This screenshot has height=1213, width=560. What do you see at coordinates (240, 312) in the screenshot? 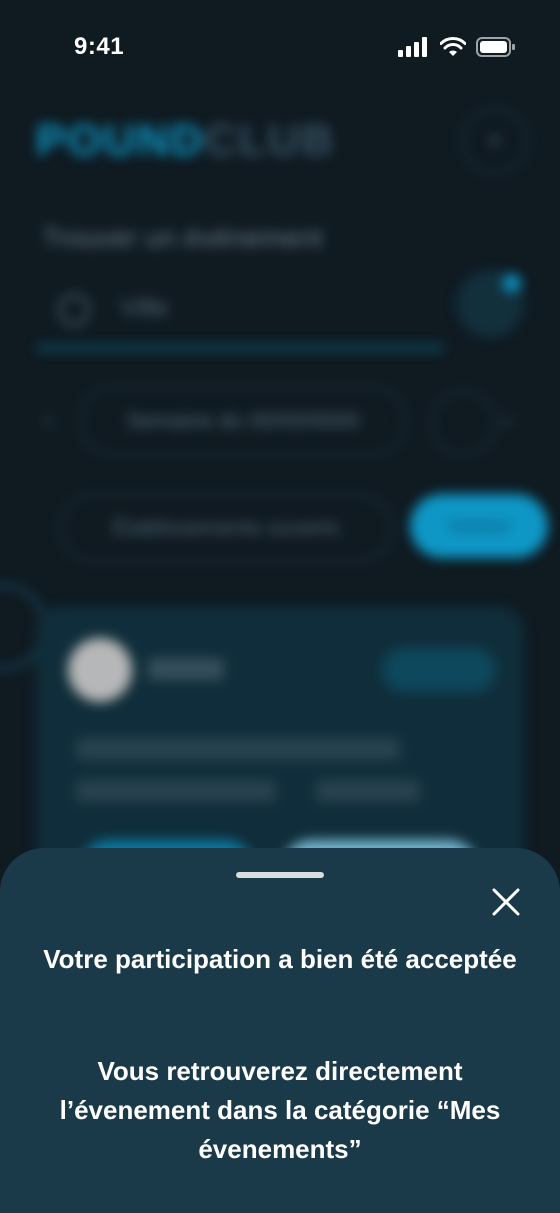
I see `search-field: Ville` at bounding box center [240, 312].